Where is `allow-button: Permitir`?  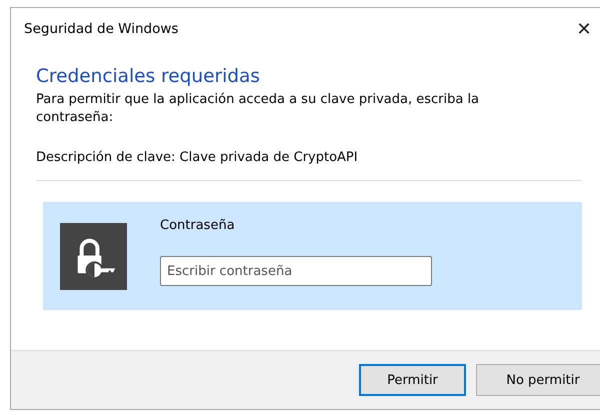
allow-button: Permitir is located at coordinates (412, 380).